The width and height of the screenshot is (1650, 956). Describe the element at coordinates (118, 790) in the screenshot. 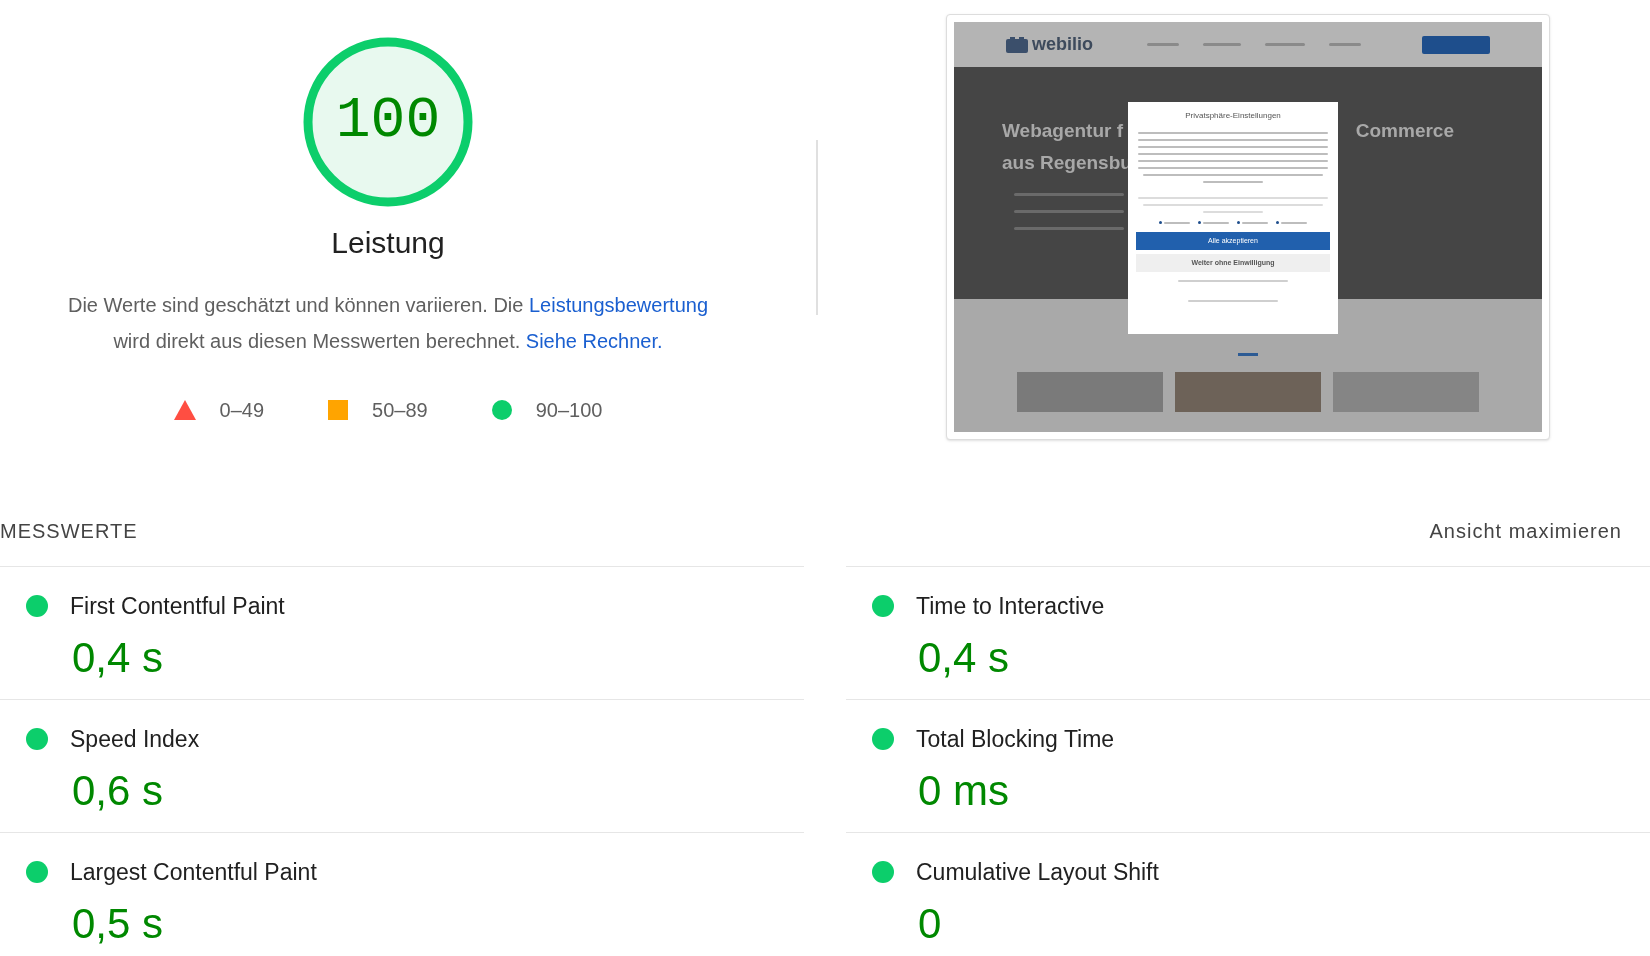

I see `metric-value: 0,6 s` at that location.